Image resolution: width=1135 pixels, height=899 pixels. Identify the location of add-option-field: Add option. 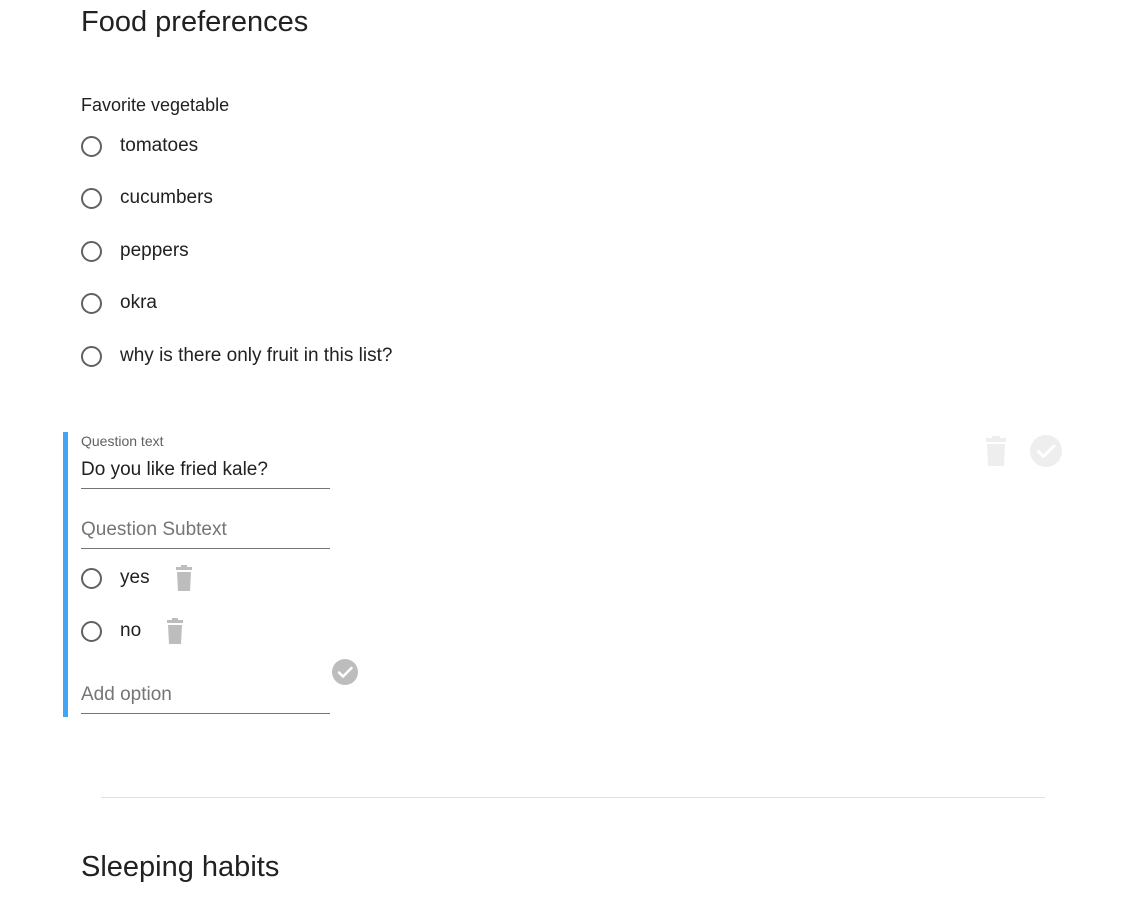
(205, 698).